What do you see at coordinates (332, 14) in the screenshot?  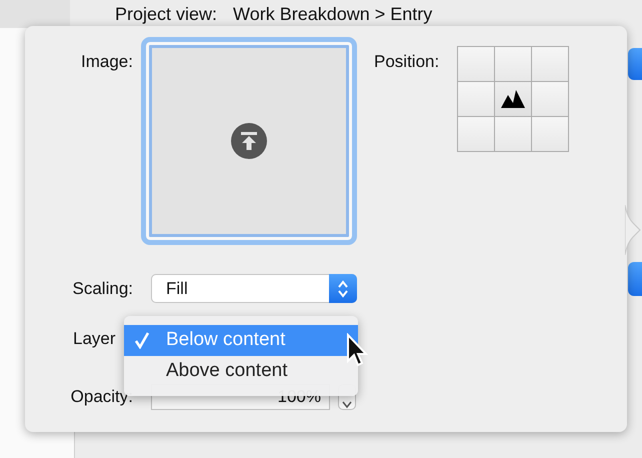 I see `breadcrumb-text: Work Breakdown > Entry` at bounding box center [332, 14].